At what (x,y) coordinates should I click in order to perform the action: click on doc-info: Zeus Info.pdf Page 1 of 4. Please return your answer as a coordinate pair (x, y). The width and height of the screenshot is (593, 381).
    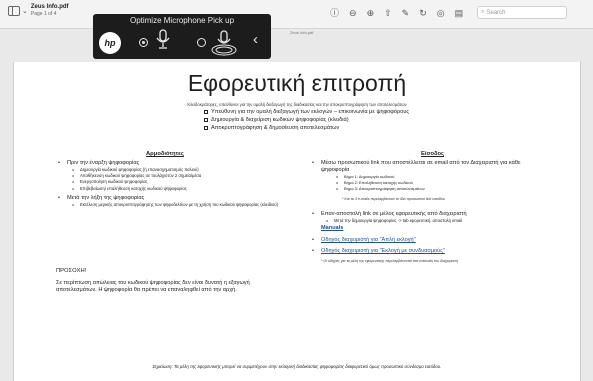
    Looking at the image, I should click on (50, 10).